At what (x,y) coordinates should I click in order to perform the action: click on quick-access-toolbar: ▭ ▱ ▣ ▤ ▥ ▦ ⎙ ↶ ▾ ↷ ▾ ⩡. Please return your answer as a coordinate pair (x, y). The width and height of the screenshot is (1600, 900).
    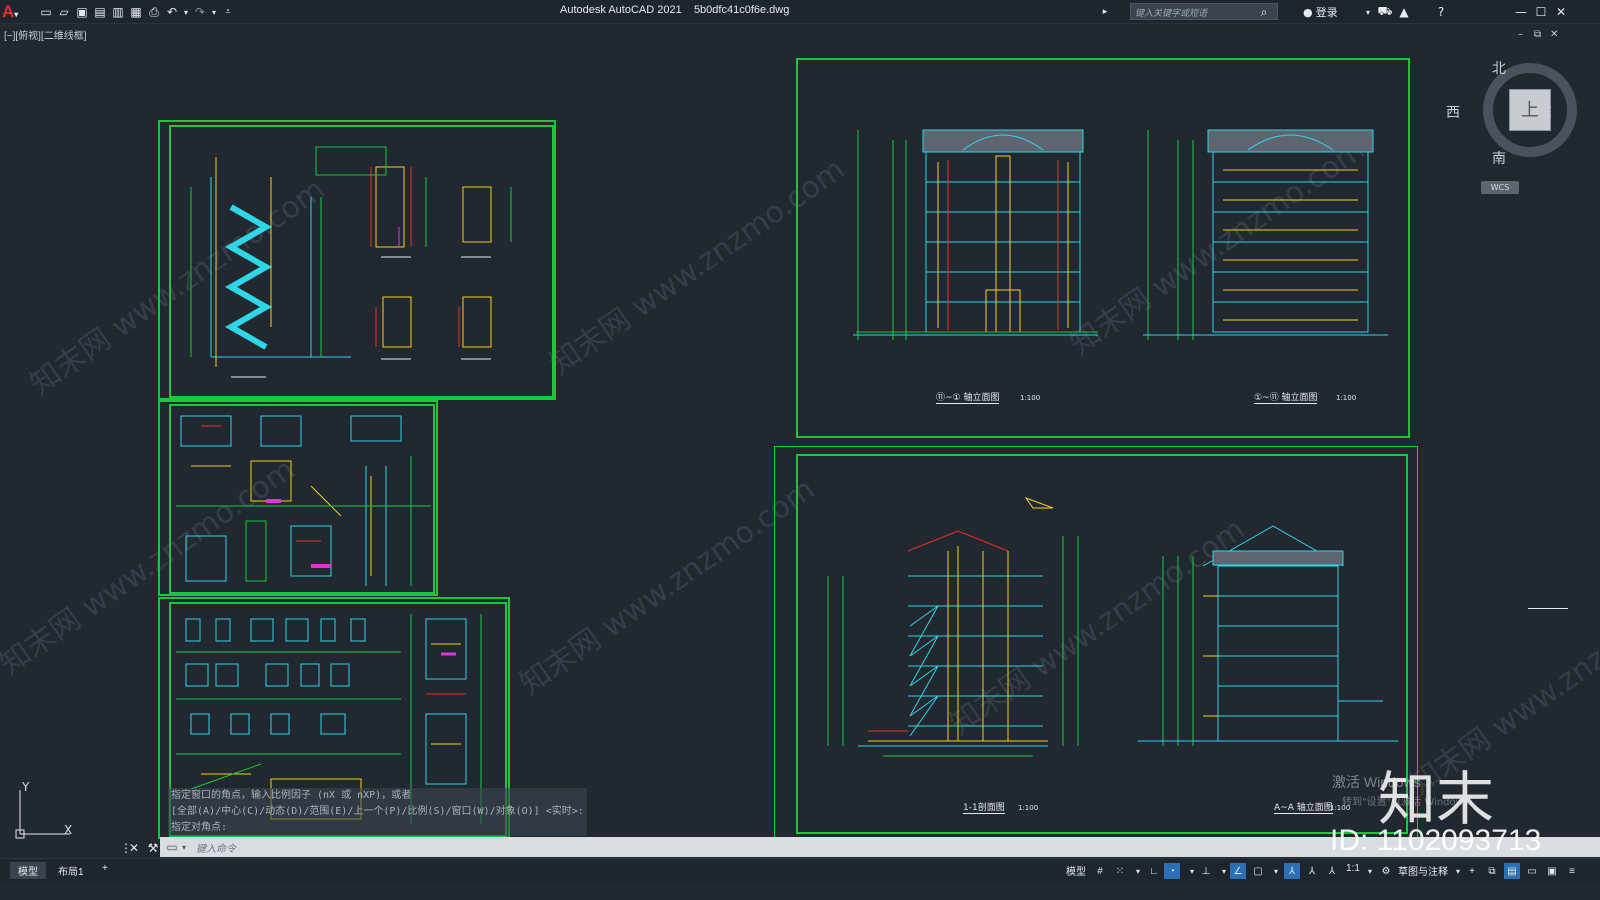
    Looking at the image, I should click on (137, 12).